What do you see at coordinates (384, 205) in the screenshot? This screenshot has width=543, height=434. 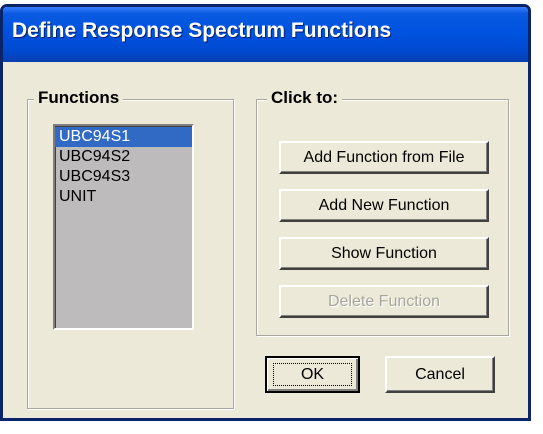 I see `add-new-function-button: Add New Function` at bounding box center [384, 205].